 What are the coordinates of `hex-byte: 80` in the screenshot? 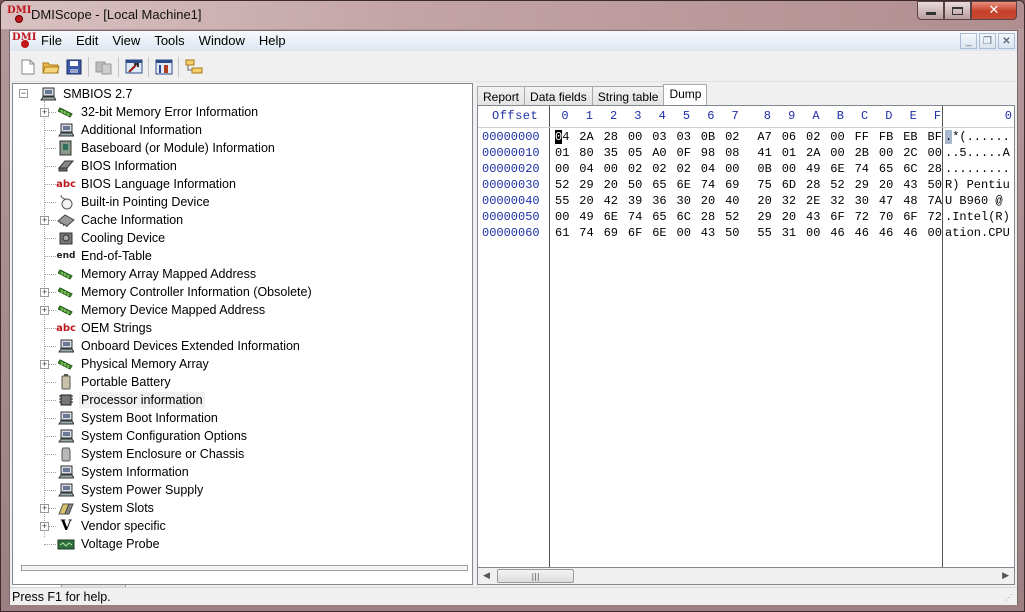 It's located at (589, 153).